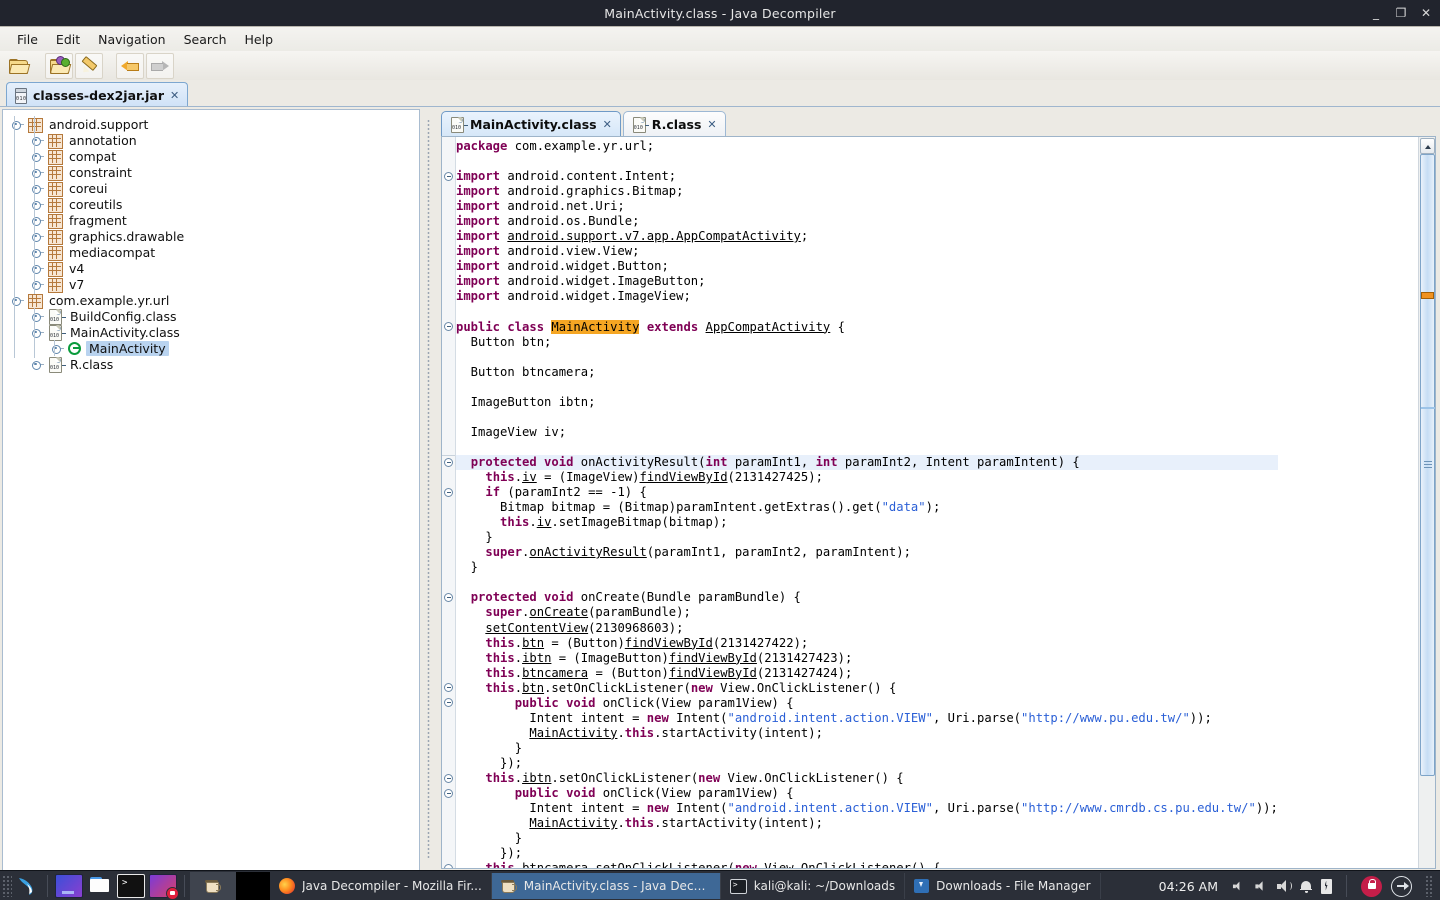 The height and width of the screenshot is (900, 1440). I want to click on edit-button, so click(89, 65).